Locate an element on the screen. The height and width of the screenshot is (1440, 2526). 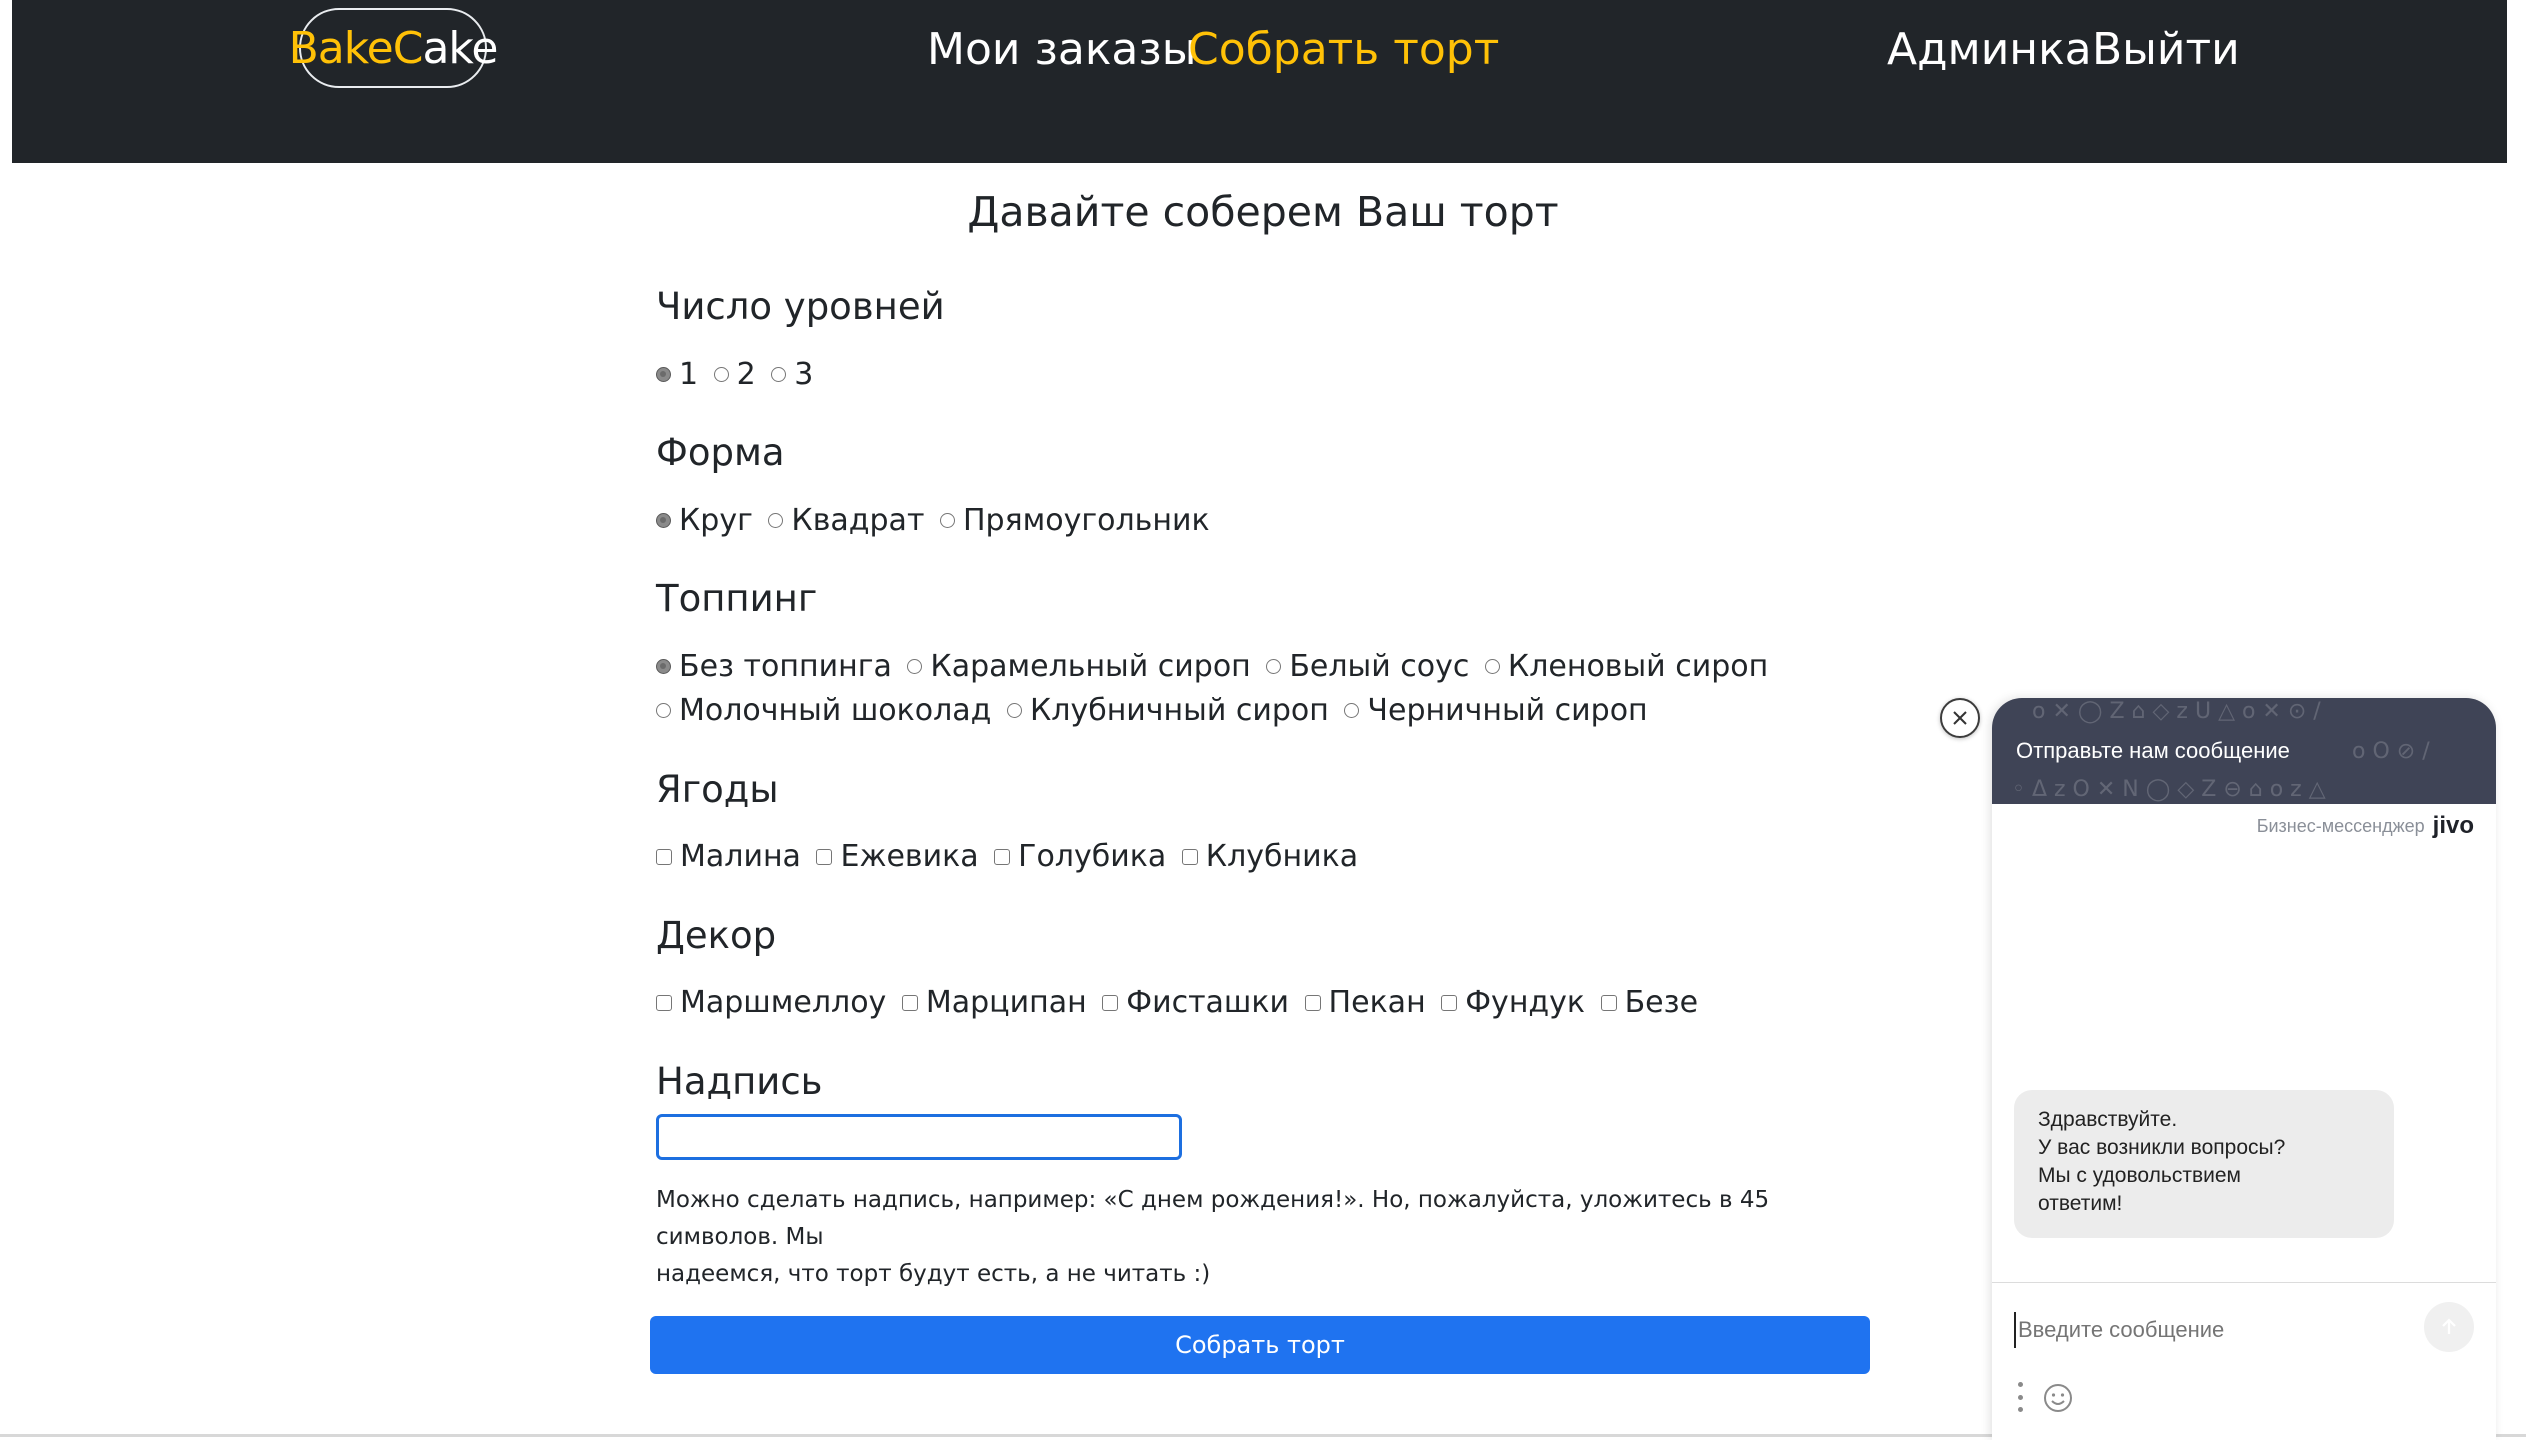
option-label: Маршмеллоу is located at coordinates (783, 1002).